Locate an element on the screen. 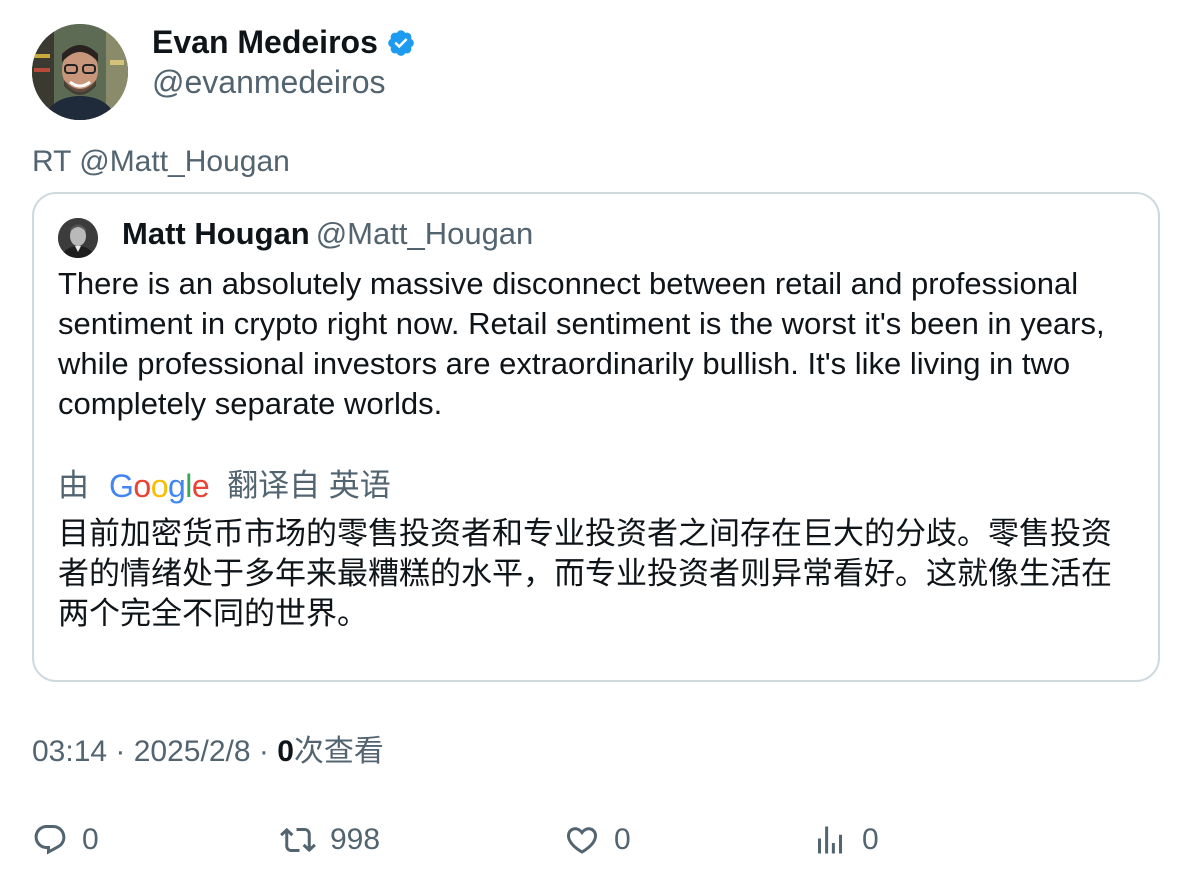 The width and height of the screenshot is (1196, 886). translation-attribution: 由 Google 翻译自 英语 is located at coordinates (224, 486).